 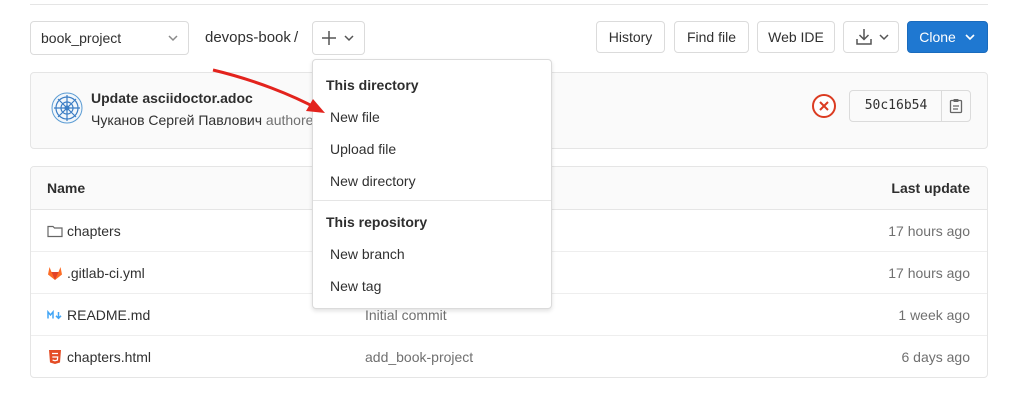 I want to click on add-dropdown-button, so click(x=338, y=38).